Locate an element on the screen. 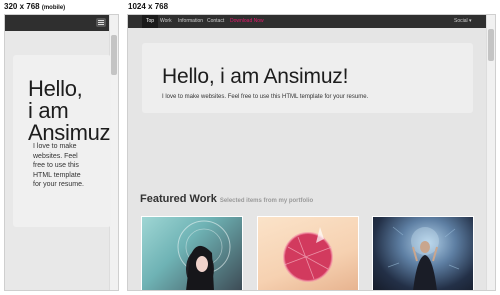 This screenshot has height=295, width=500. mobile-navbar is located at coordinates (57, 23).